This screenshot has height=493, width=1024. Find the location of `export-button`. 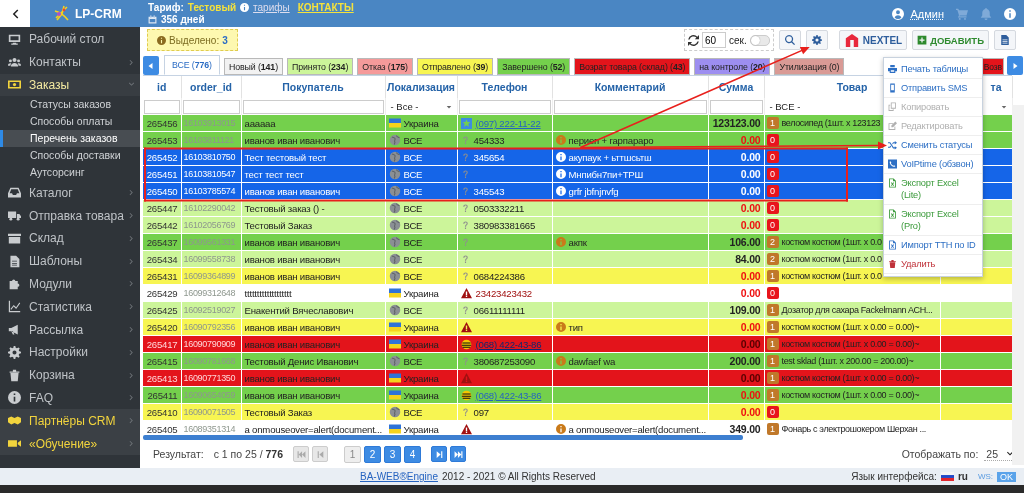

export-button is located at coordinates (1005, 40).